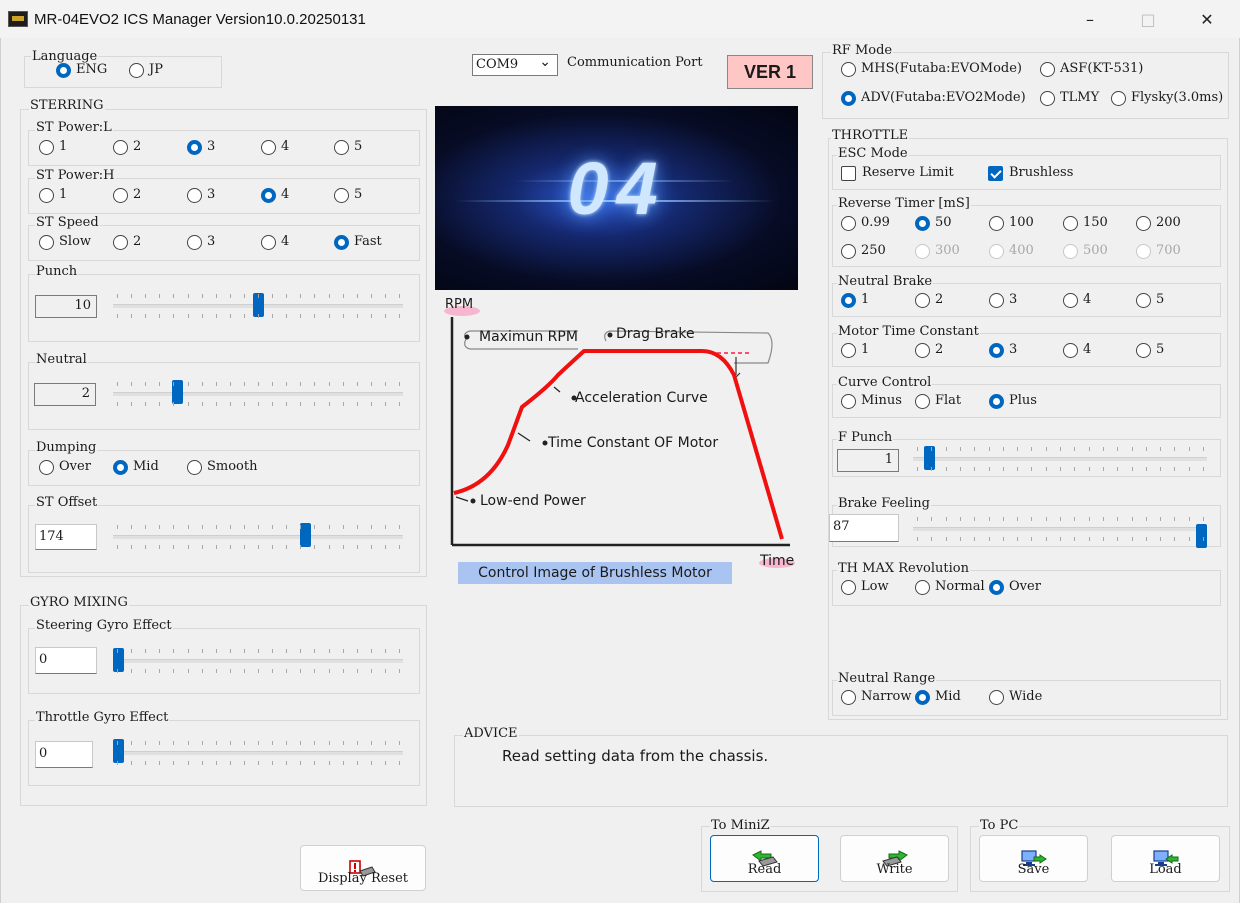 This screenshot has height=903, width=1240. What do you see at coordinates (201, 195) in the screenshot?
I see `st-power-h-3: 3` at bounding box center [201, 195].